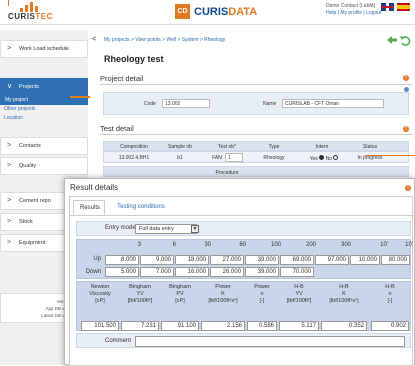  I want to click on down-cell: 70.000, so click(297, 272).